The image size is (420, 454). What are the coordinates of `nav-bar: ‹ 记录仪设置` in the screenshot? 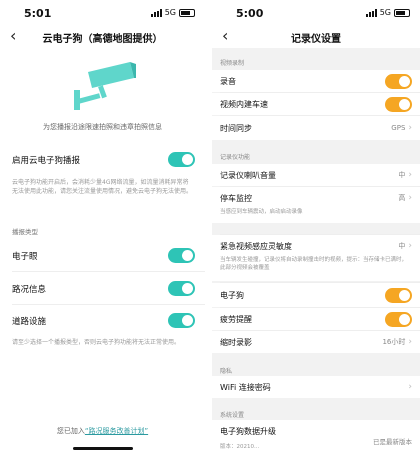 It's located at (316, 37).